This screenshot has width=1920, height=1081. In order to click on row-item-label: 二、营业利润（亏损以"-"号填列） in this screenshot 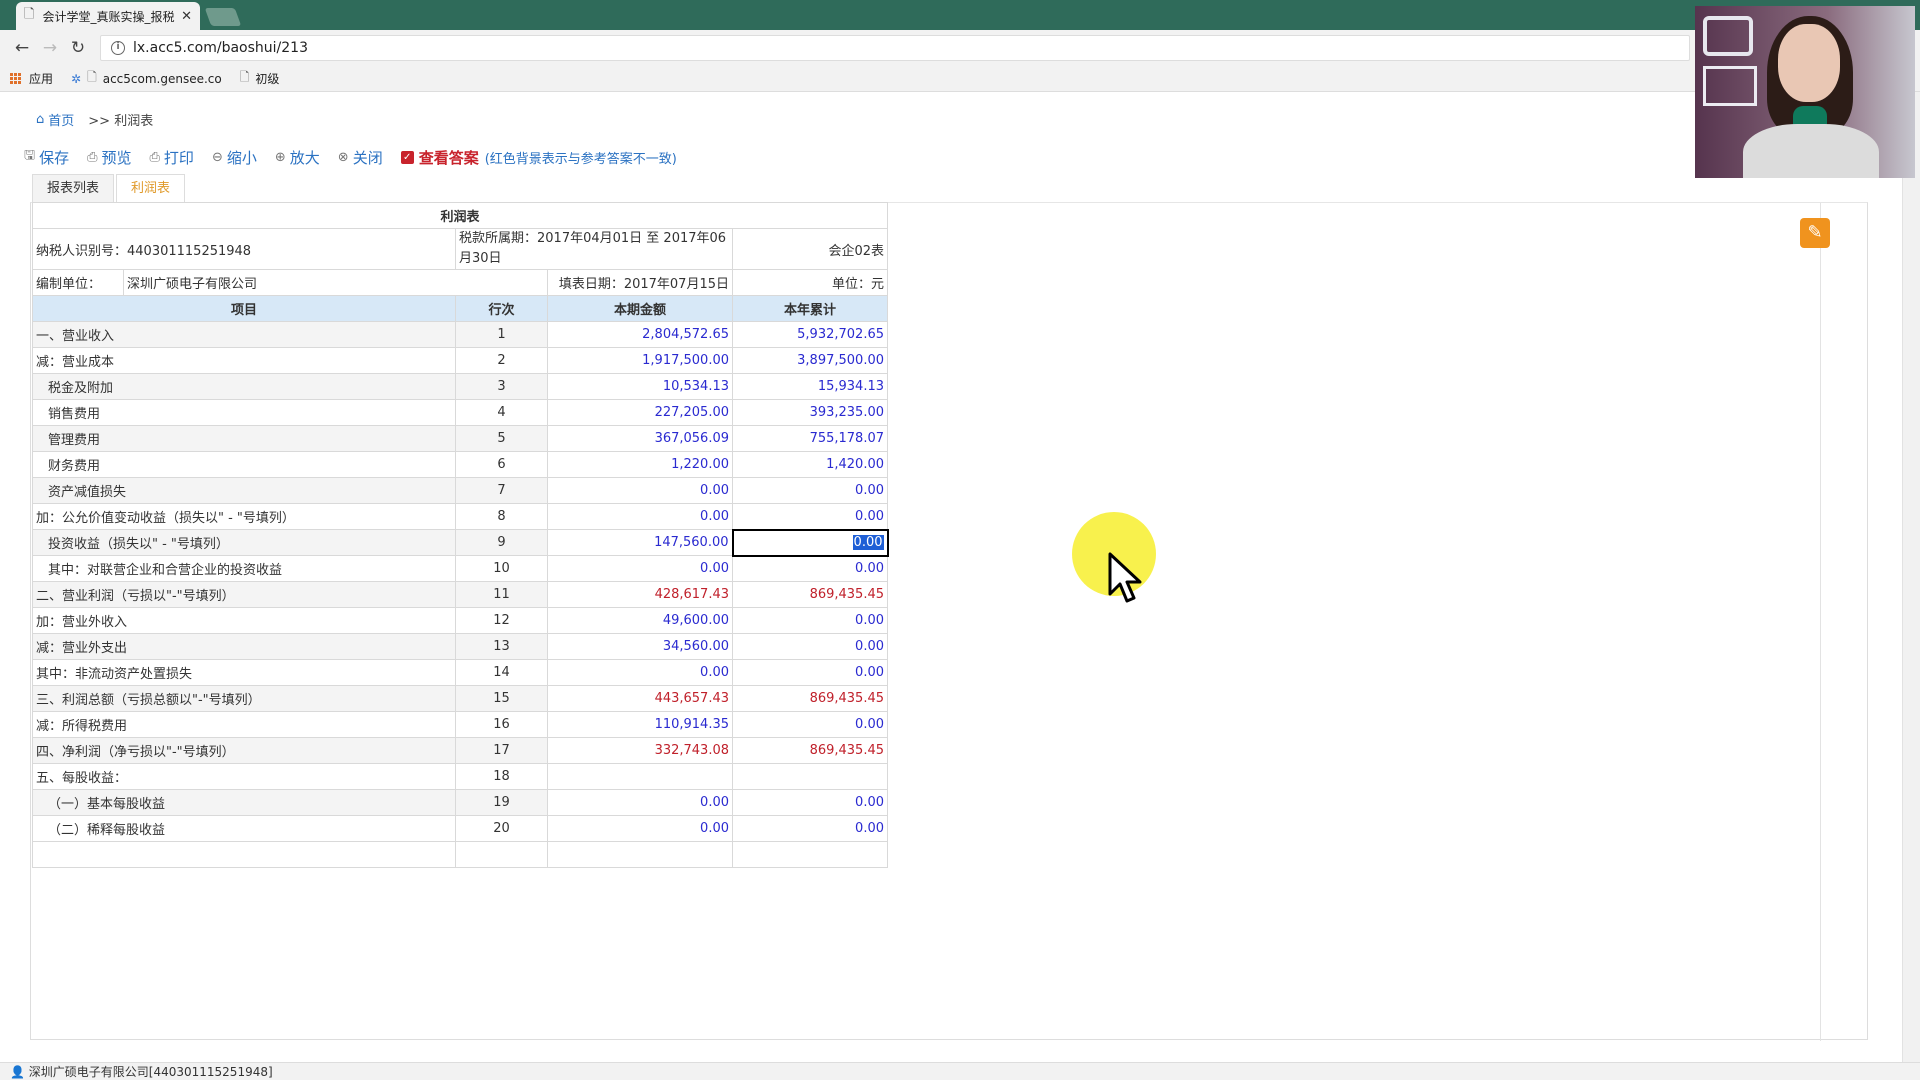, I will do `click(244, 594)`.